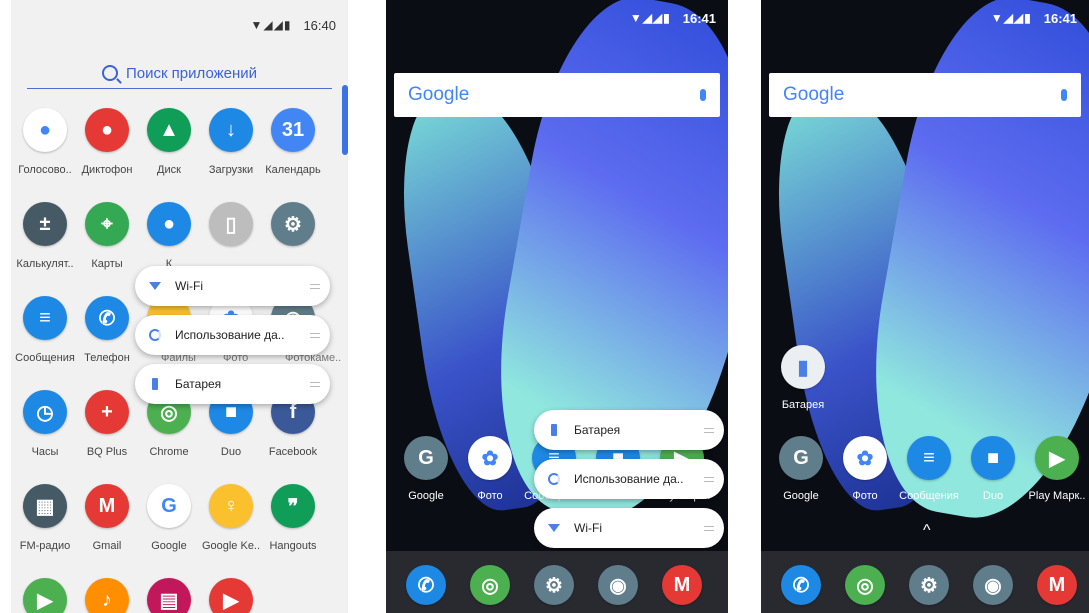 The height and width of the screenshot is (613, 1089). Describe the element at coordinates (169, 546) in the screenshot. I see `app-label: Google` at that location.